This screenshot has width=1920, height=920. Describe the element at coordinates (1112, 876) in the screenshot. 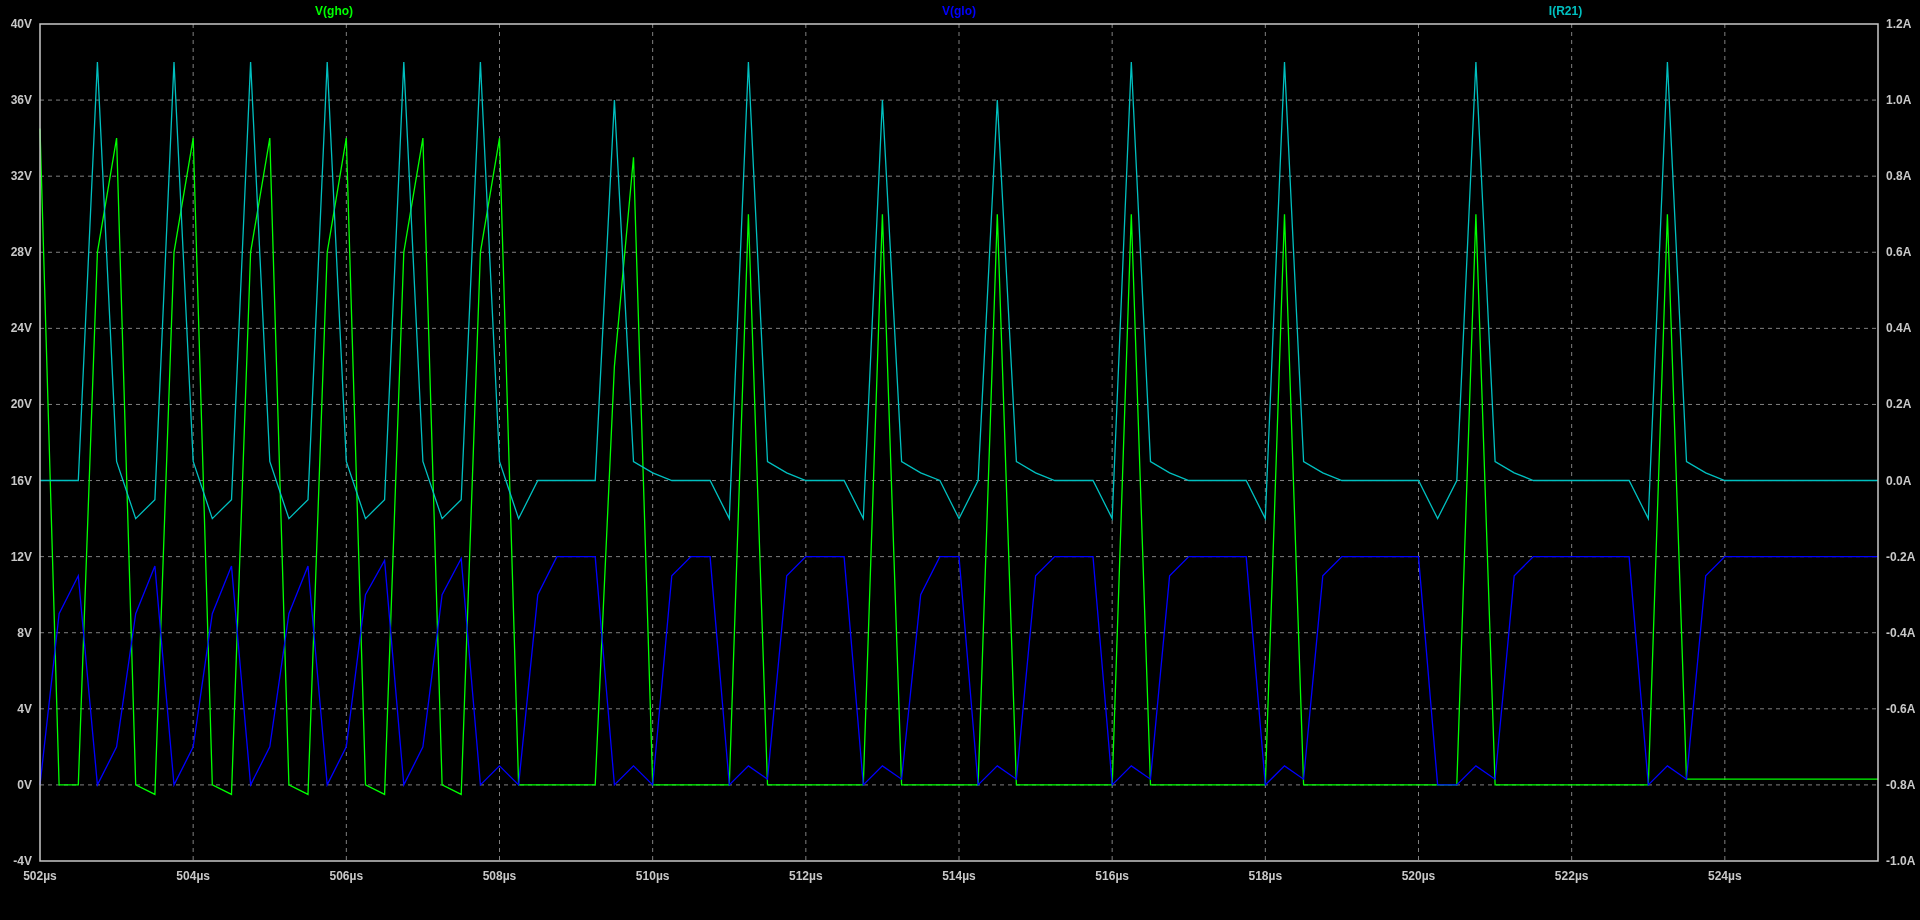

I see `axis-tick-label: 516µs` at that location.